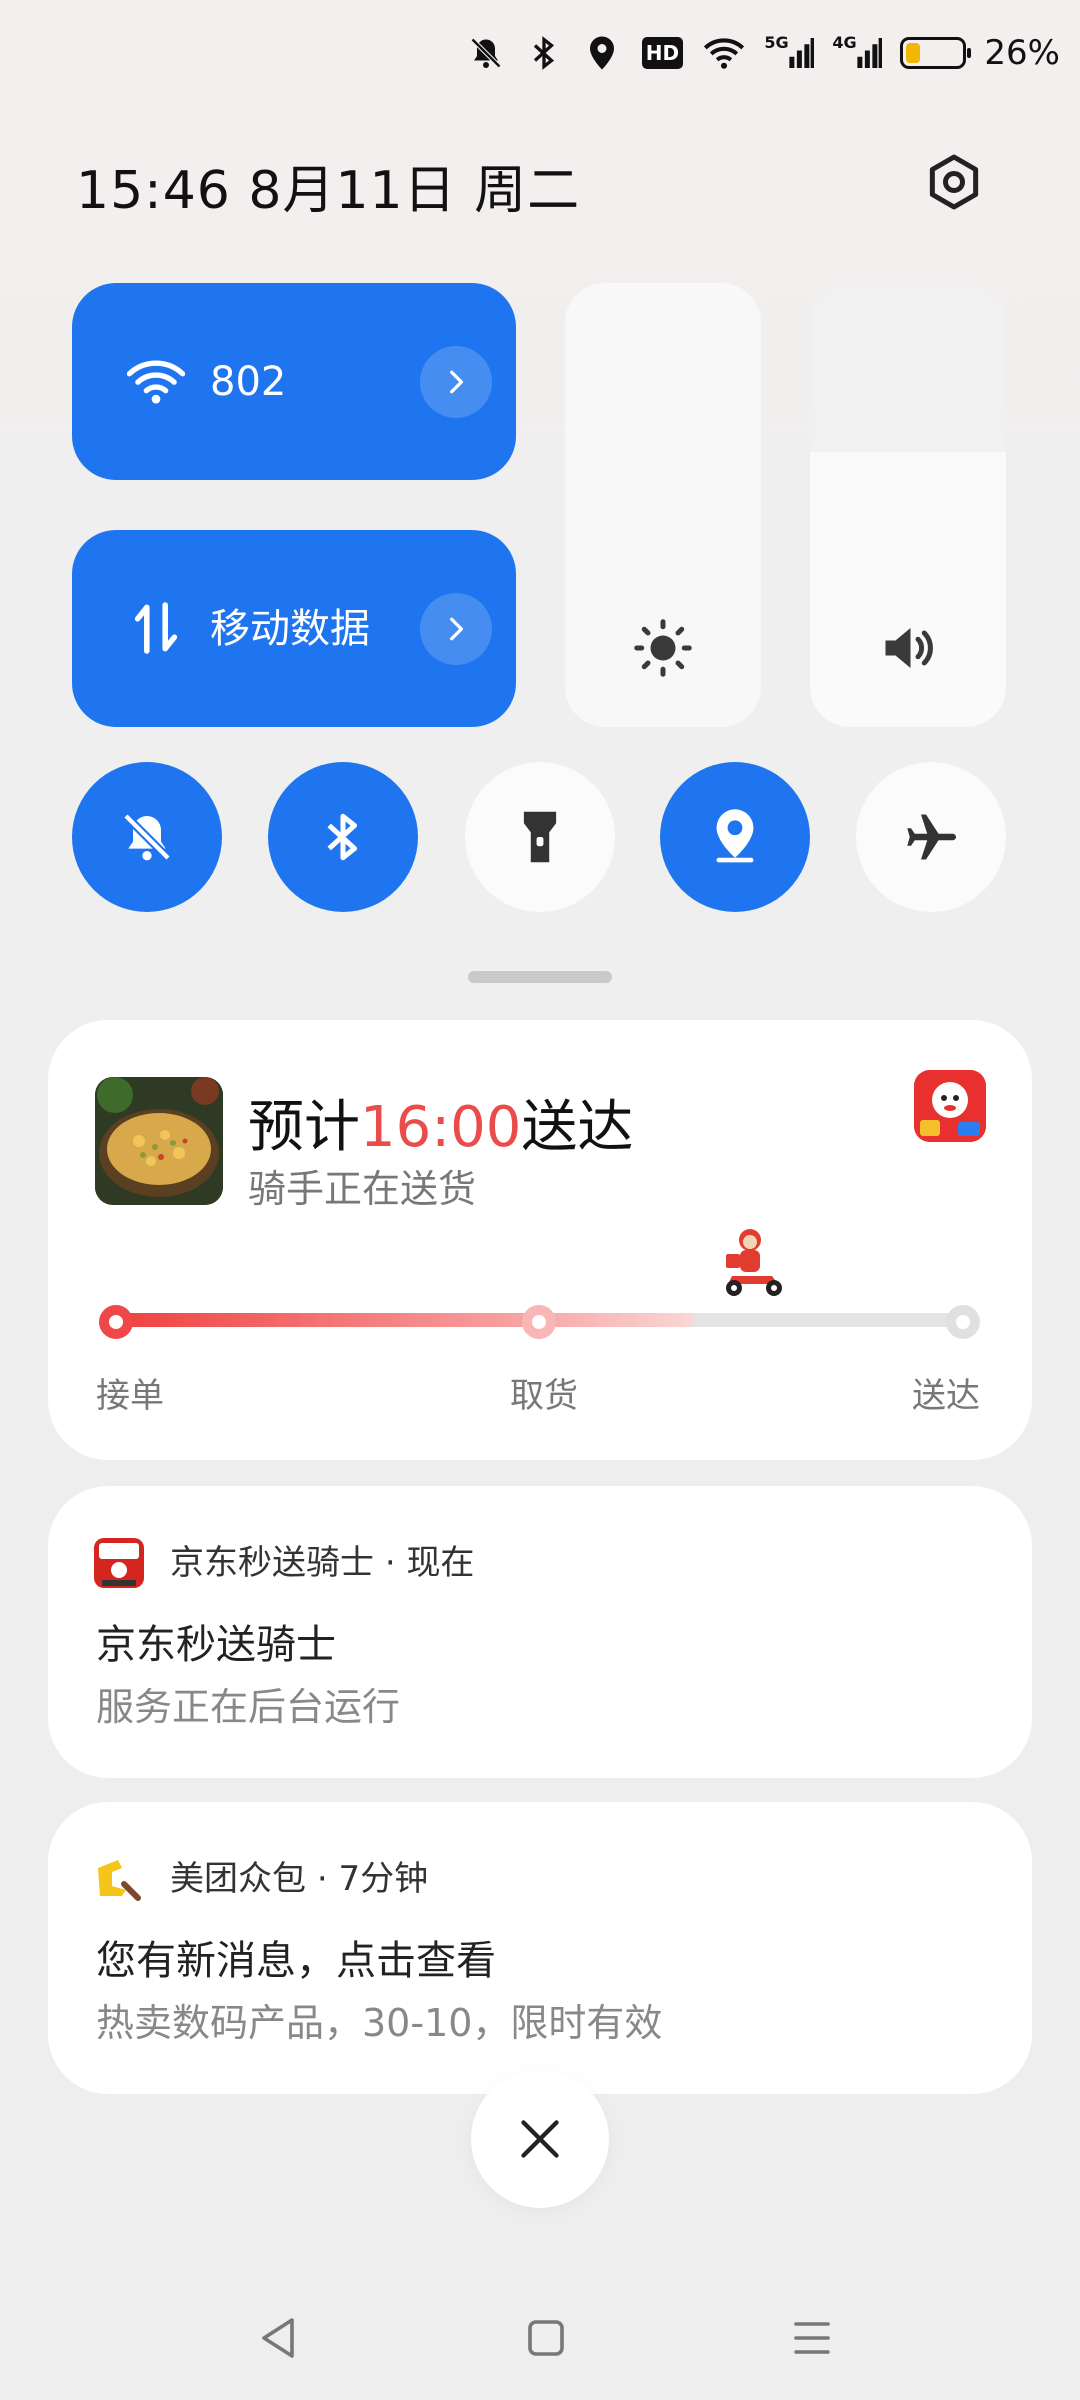 This screenshot has height=2400, width=1080. I want to click on notification-app-name: 京东秒送骑士, so click(272, 1563).